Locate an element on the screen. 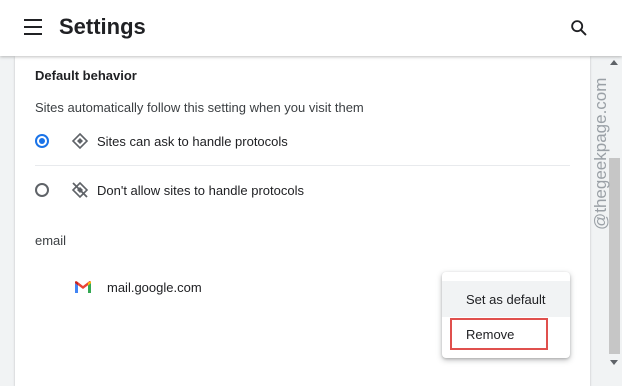 The width and height of the screenshot is (622, 386). site-name: mail.google.com is located at coordinates (154, 287).